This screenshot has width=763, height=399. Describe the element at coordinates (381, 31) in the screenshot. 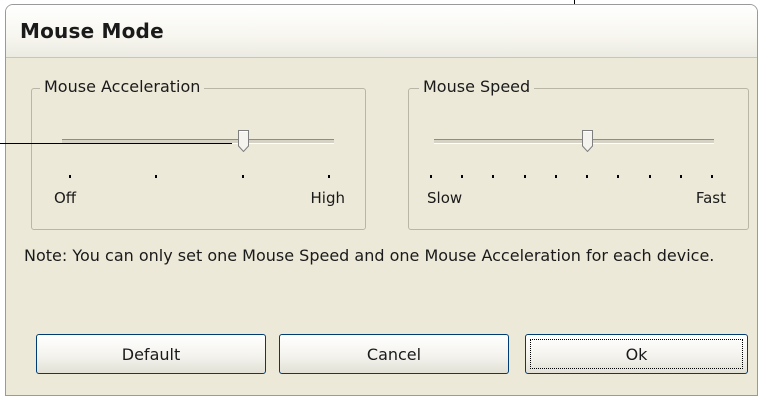

I see `title-bar: Mouse Mode` at that location.